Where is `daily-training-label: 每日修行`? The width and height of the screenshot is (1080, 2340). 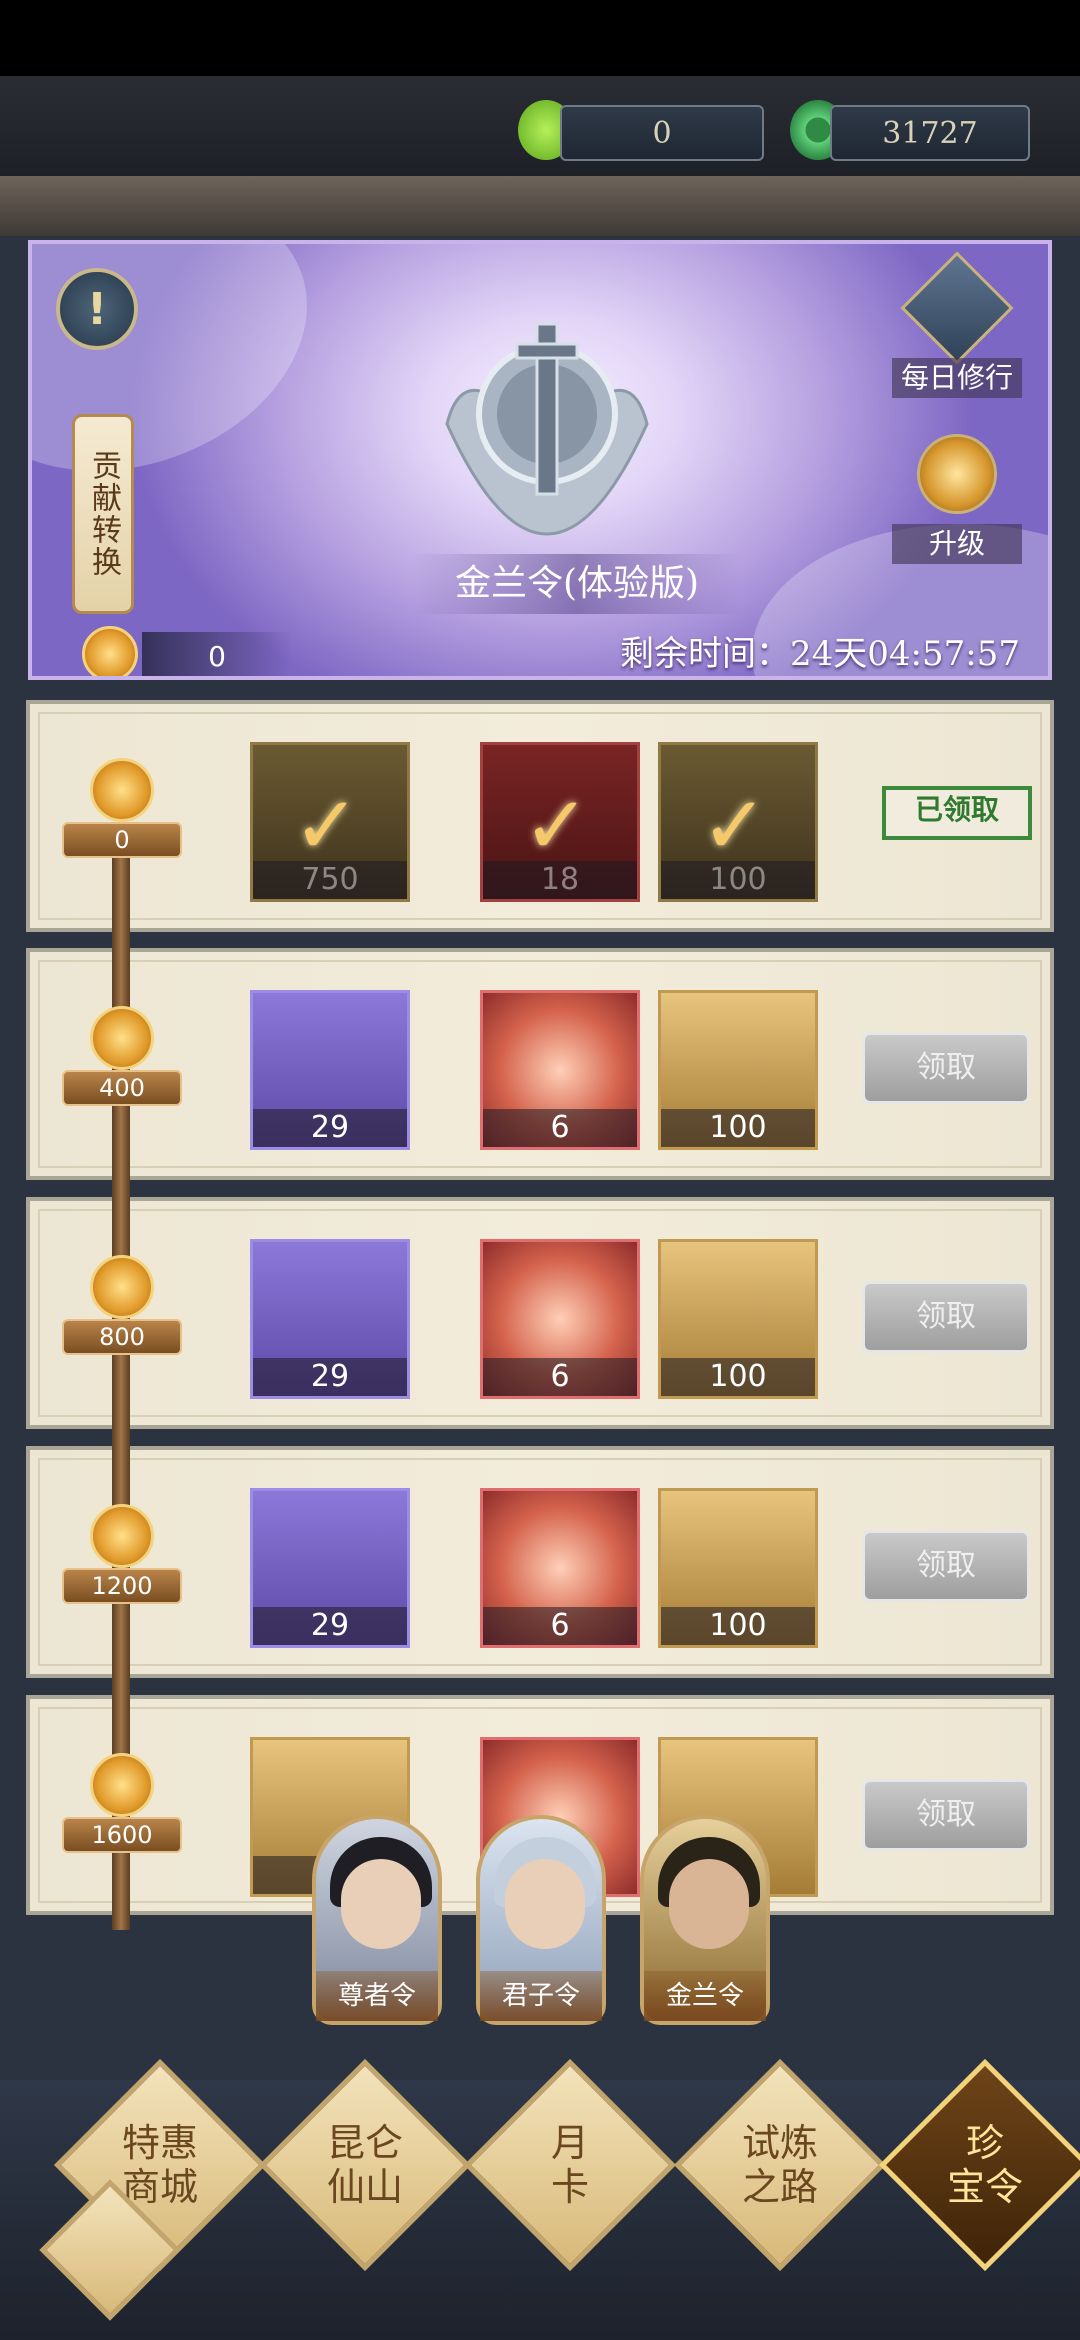 daily-training-label: 每日修行 is located at coordinates (957, 378).